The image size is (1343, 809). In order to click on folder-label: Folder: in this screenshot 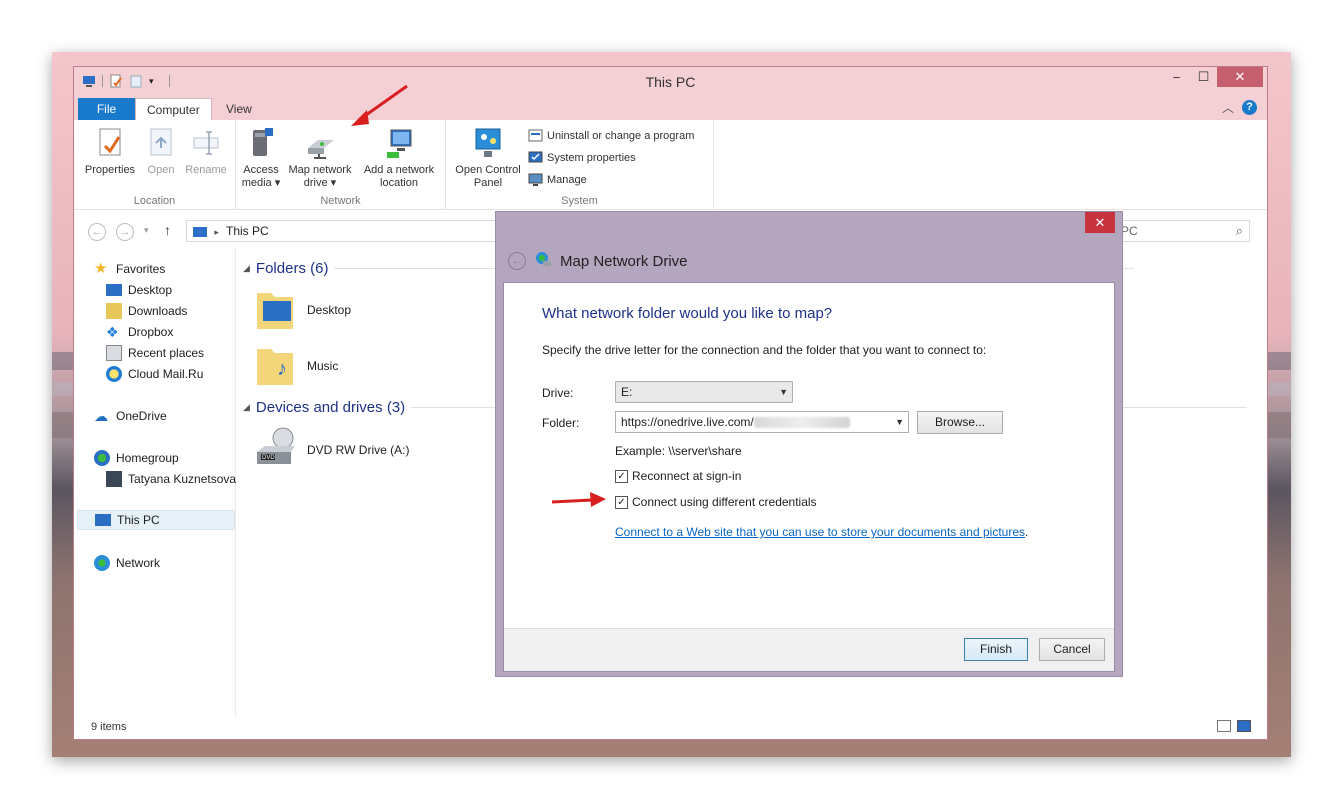, I will do `click(561, 423)`.